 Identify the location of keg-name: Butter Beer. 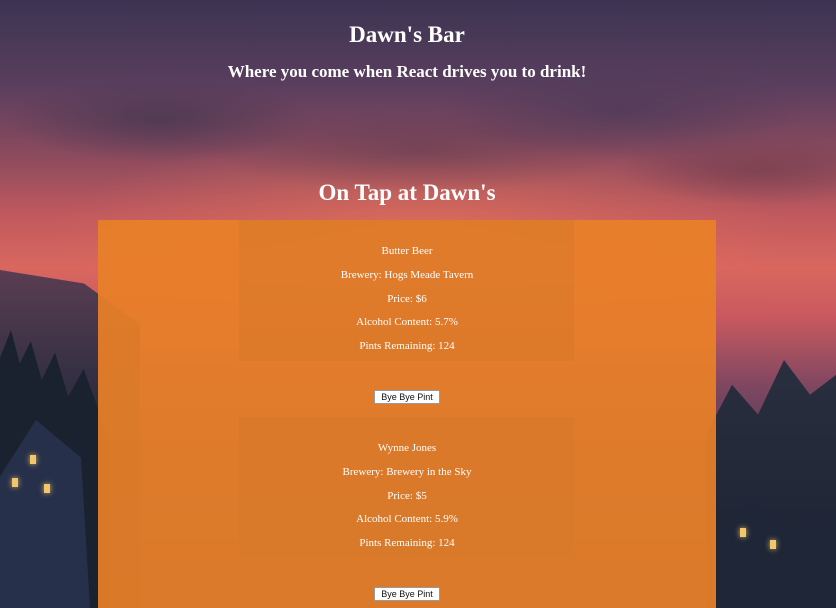
(407, 251).